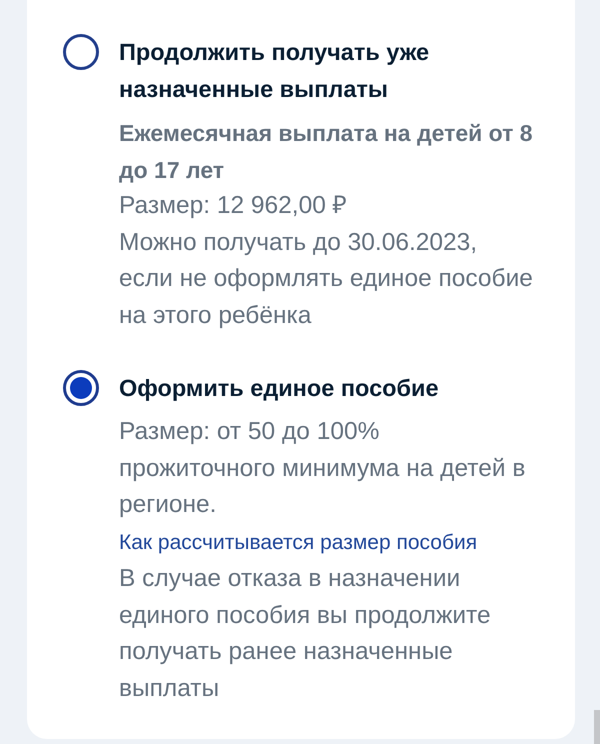  What do you see at coordinates (274, 71) in the screenshot?
I see `option-title: Продолжить получать уже назначенные выплаты` at bounding box center [274, 71].